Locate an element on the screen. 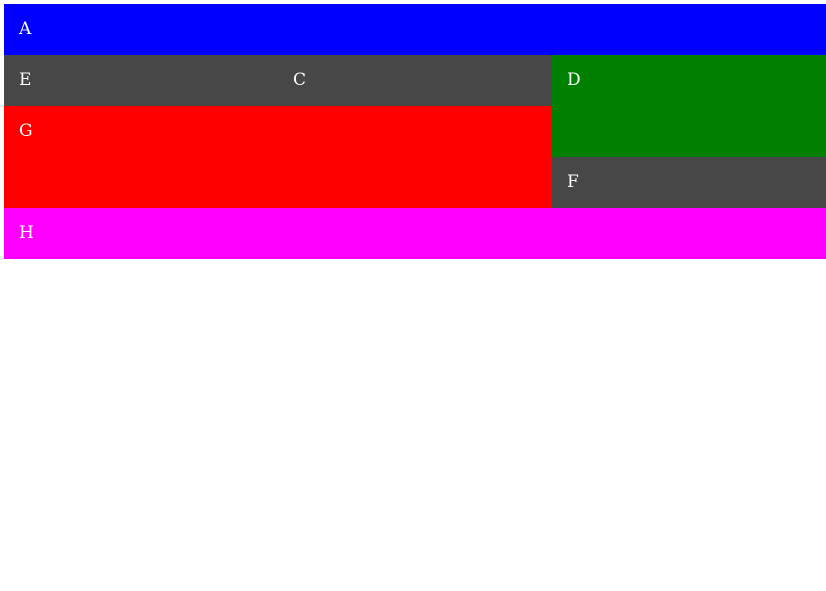  cell-c: C is located at coordinates (415, 80).